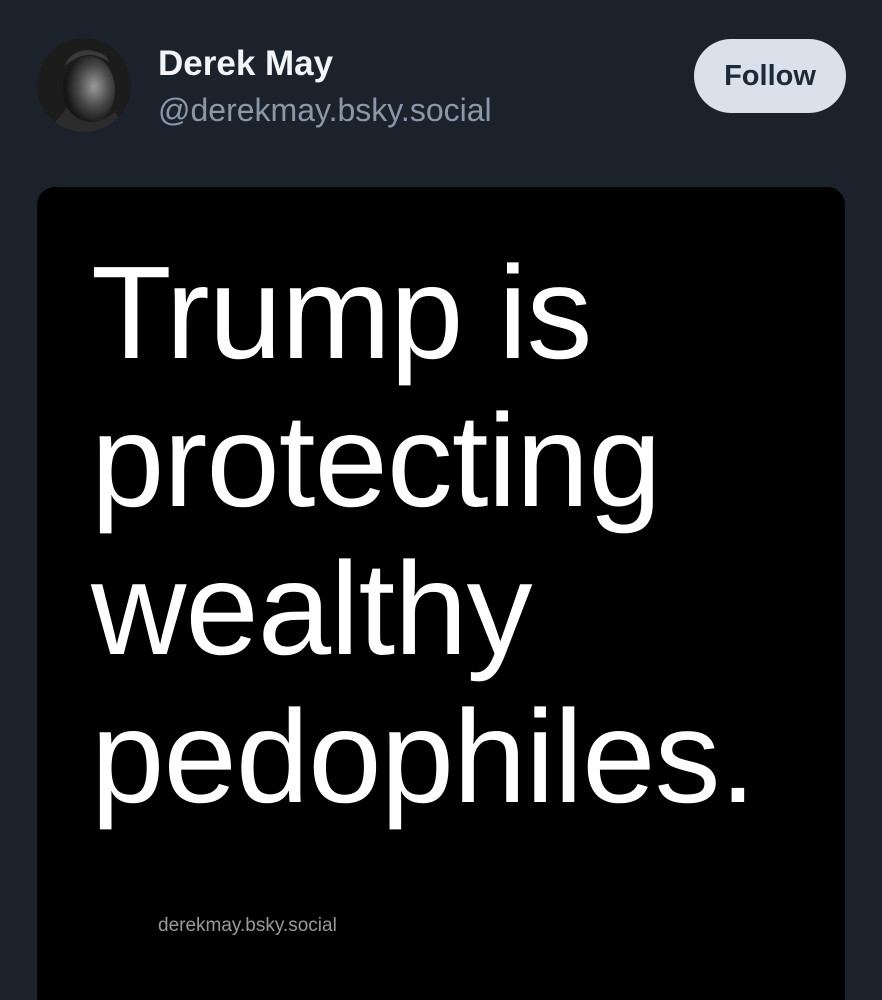 The image size is (882, 1000). What do you see at coordinates (325, 64) in the screenshot?
I see `author-display-name: Derek May` at bounding box center [325, 64].